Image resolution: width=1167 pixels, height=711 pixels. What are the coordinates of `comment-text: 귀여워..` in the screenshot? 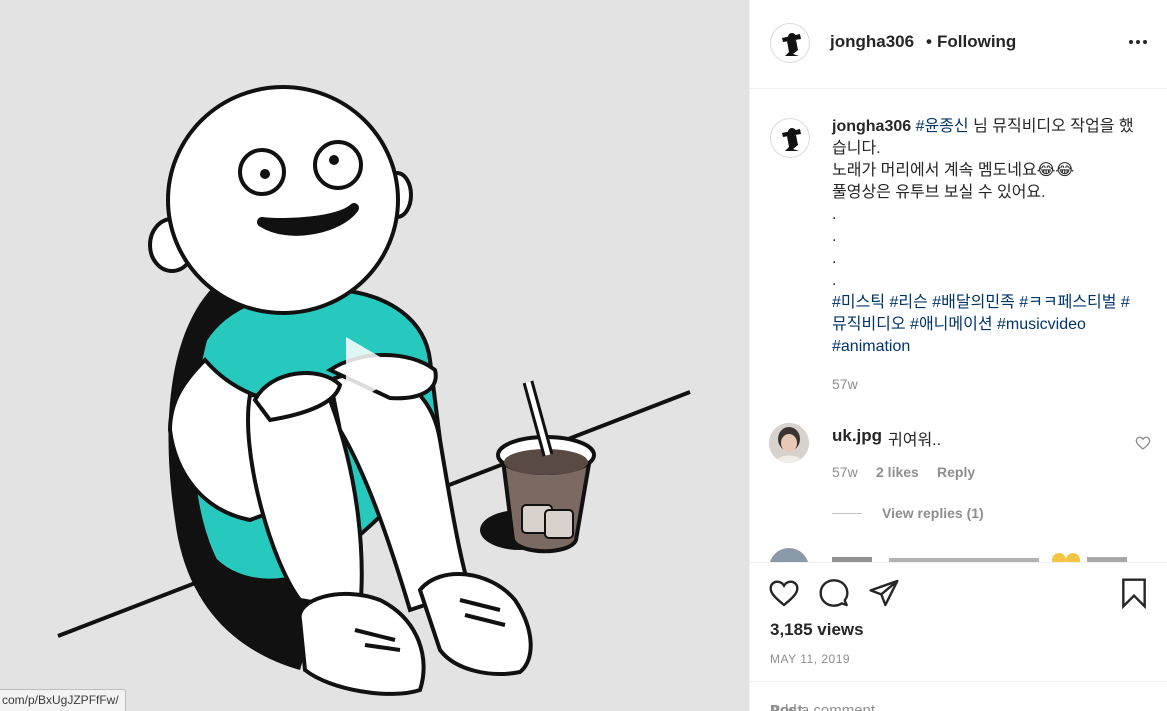 It's located at (915, 440).